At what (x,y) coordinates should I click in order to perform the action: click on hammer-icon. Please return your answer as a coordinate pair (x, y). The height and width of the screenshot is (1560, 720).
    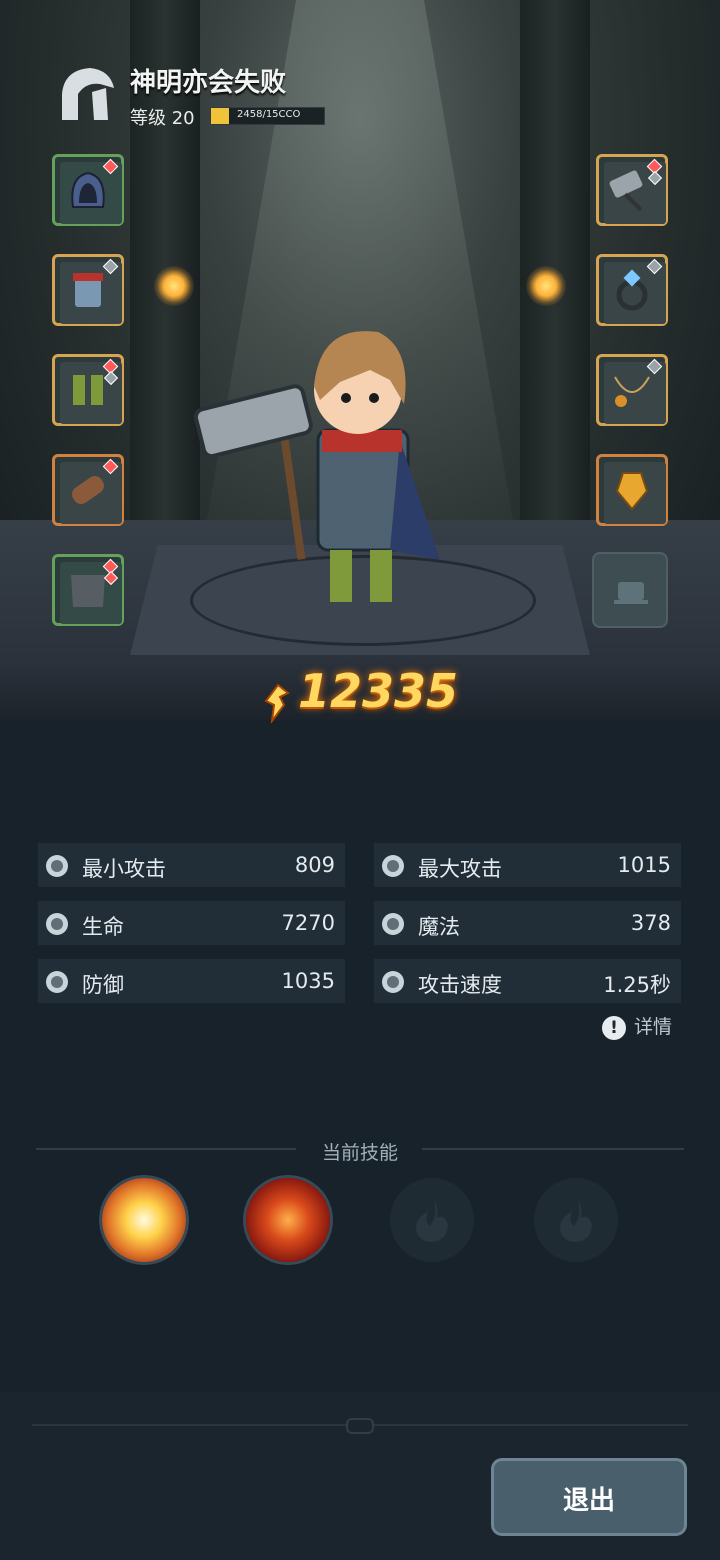
    Looking at the image, I should click on (626, 191).